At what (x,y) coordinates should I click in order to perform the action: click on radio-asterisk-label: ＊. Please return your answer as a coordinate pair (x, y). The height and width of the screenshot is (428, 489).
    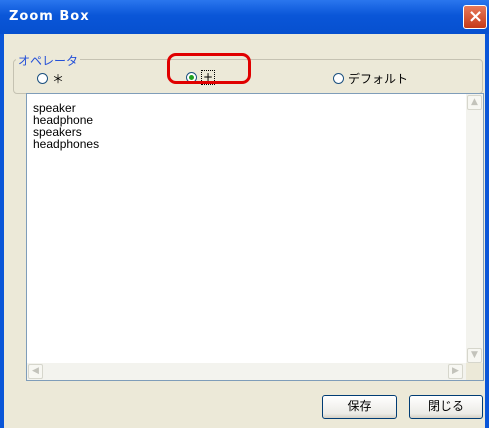
    Looking at the image, I should click on (58, 79).